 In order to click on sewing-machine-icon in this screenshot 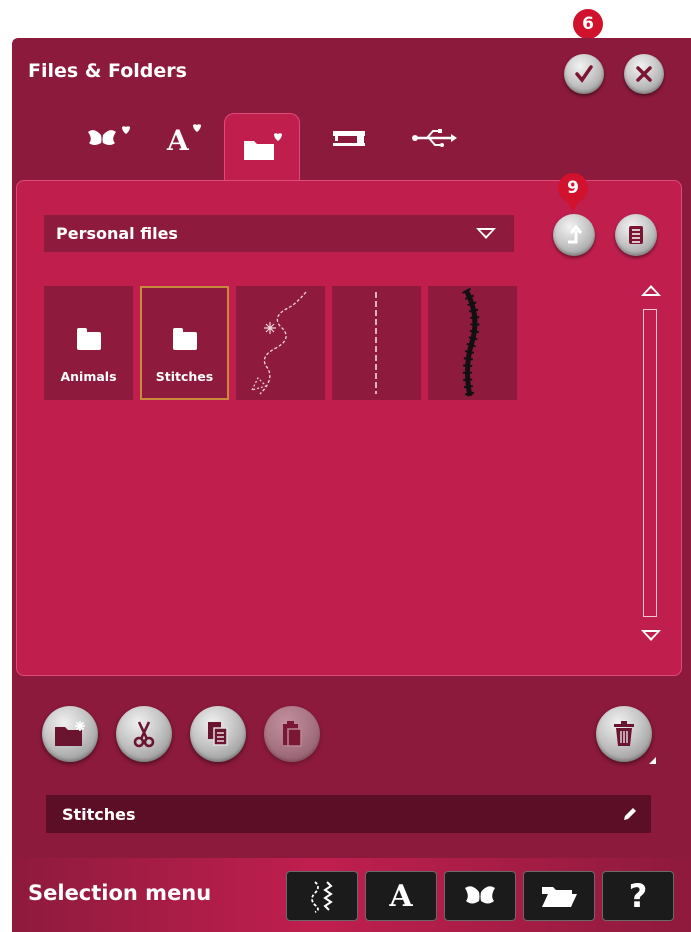, I will do `click(349, 138)`.